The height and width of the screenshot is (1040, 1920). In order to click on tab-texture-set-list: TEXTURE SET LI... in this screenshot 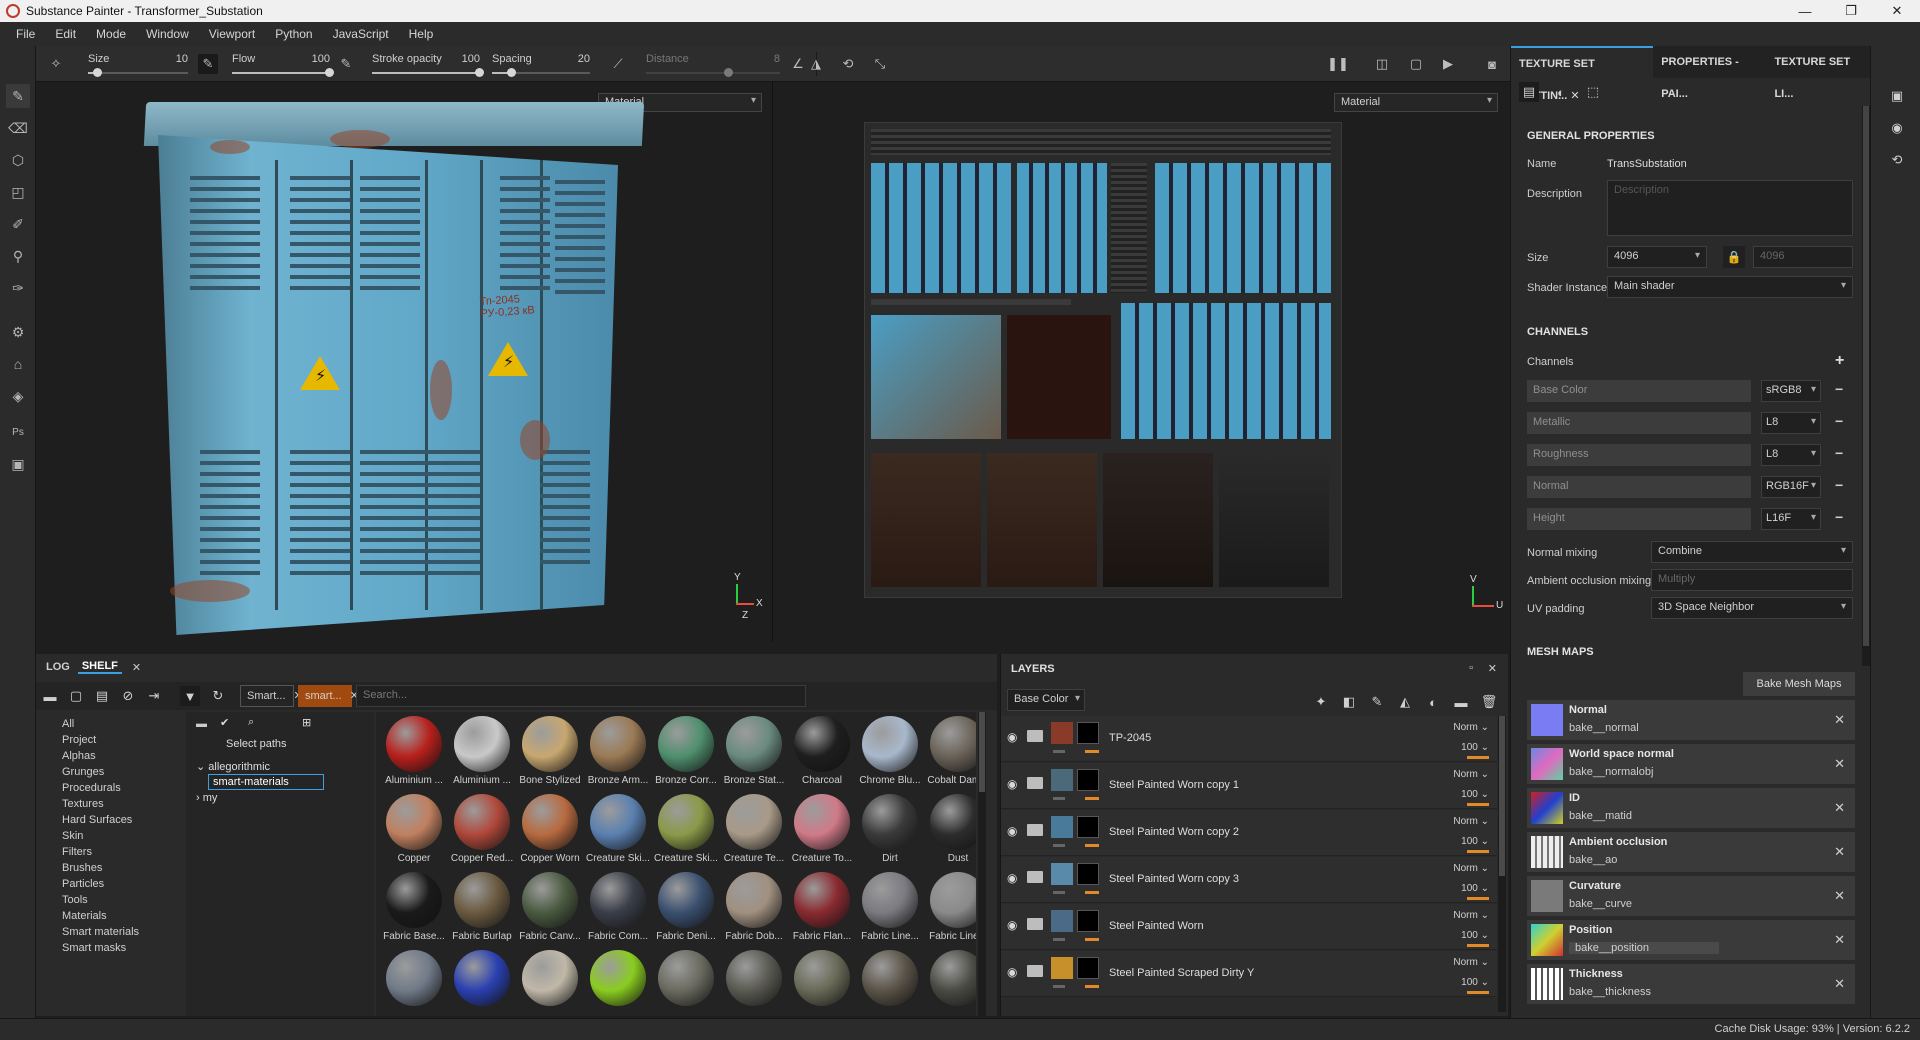, I will do `click(1818, 73)`.